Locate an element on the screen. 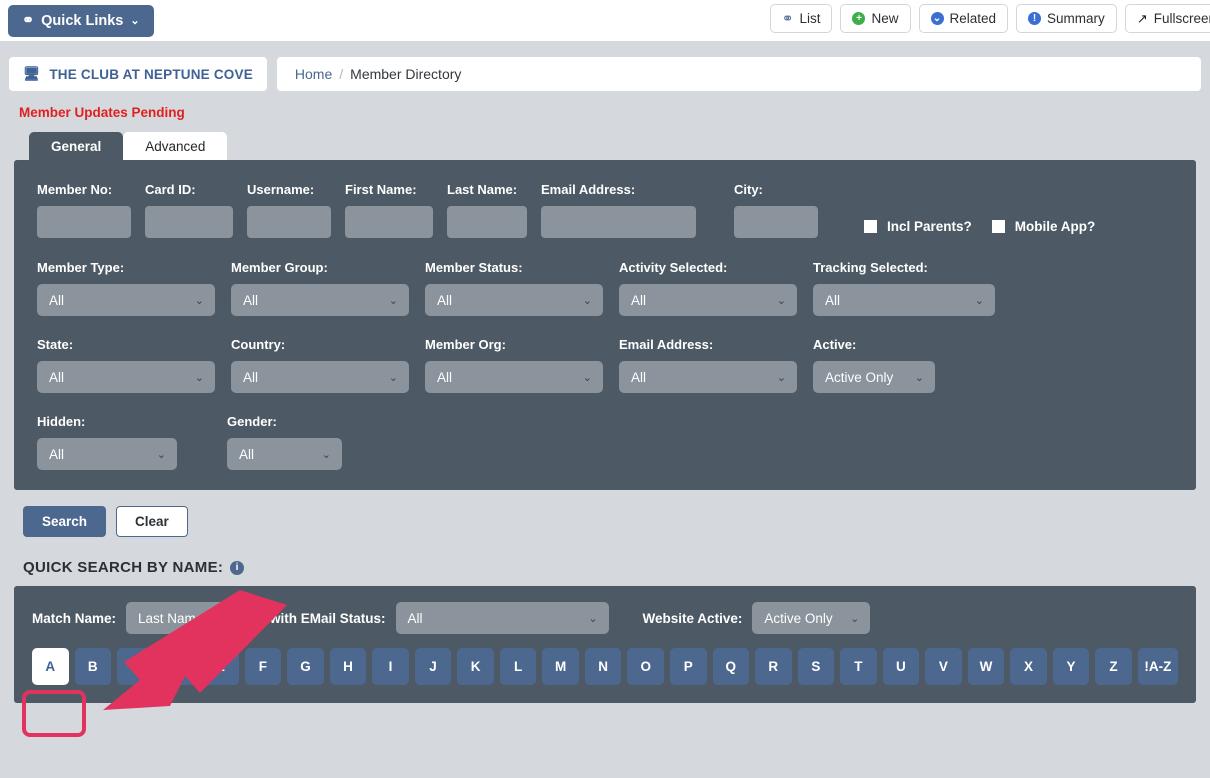  summary-button: ! Summary is located at coordinates (1066, 18).